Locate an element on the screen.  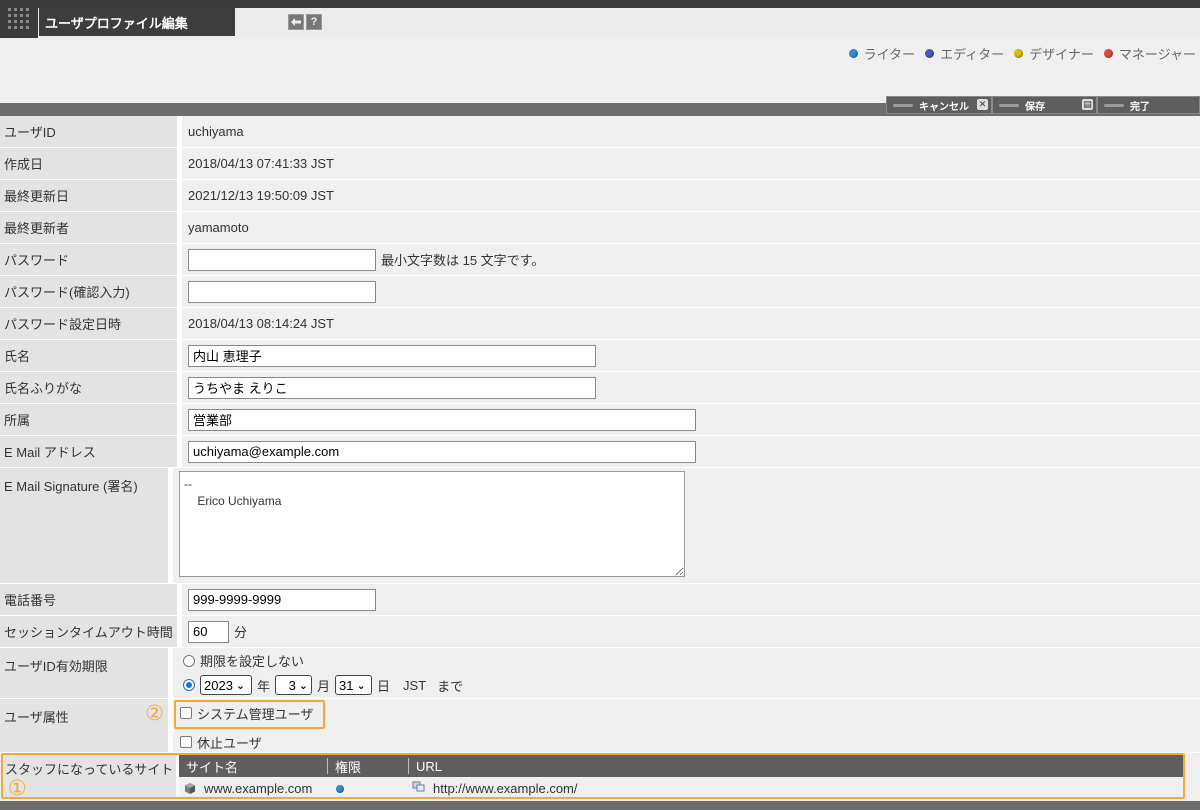
row-password: パスワード 最小文字数は 15 文字です。 is located at coordinates (600, 260).